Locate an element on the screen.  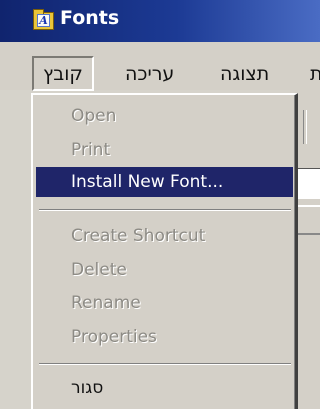
title-bar: A Fonts is located at coordinates (160, 21).